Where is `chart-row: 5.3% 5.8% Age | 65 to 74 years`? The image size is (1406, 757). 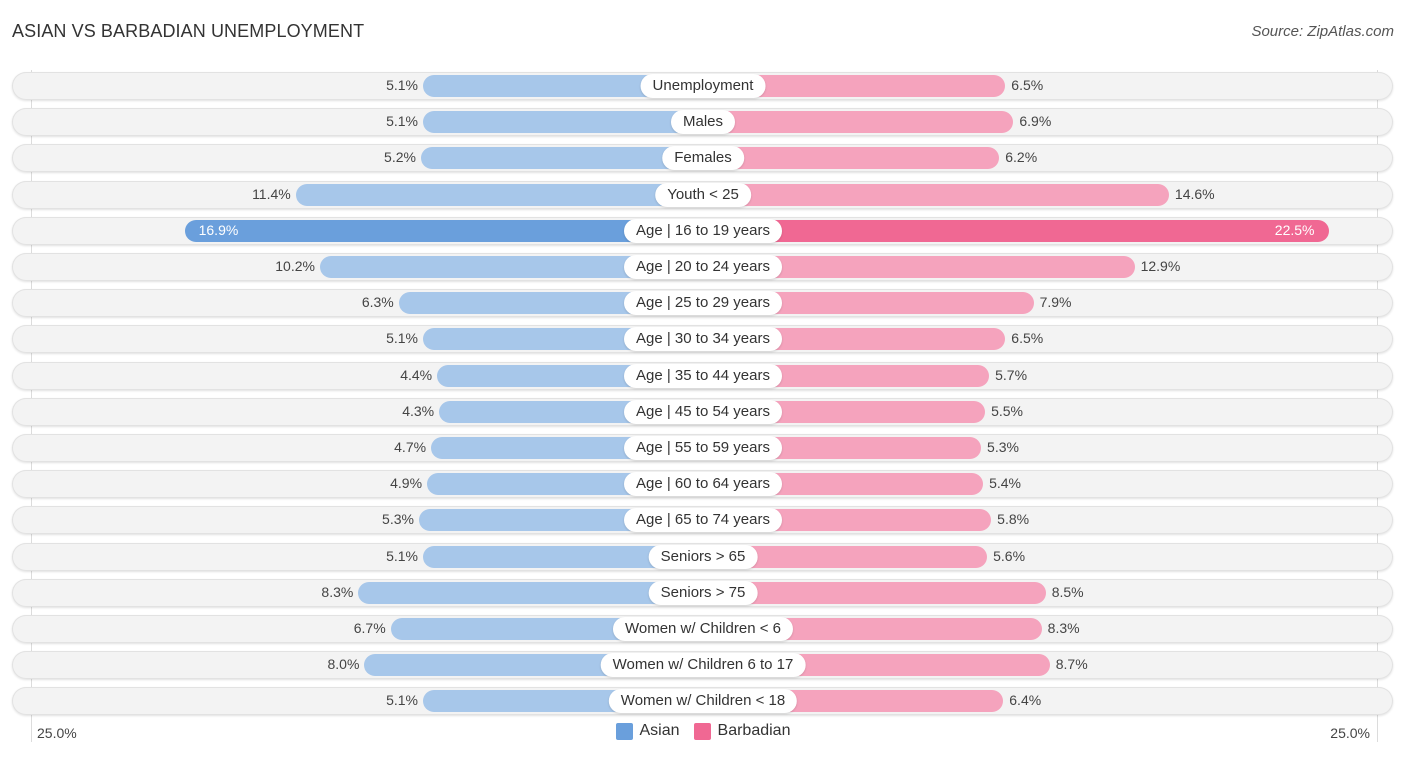
chart-row: 5.3% 5.8% Age | 65 to 74 years is located at coordinates (702, 520).